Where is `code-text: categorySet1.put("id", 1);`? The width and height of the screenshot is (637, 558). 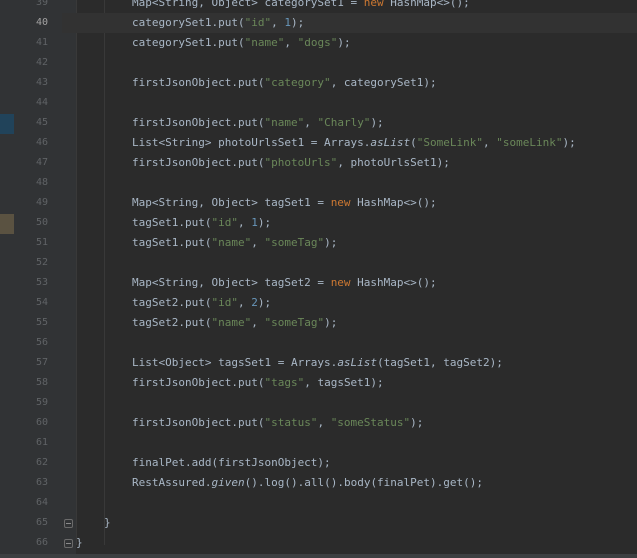
code-text: categorySet1.put("id", 1); is located at coordinates (218, 23).